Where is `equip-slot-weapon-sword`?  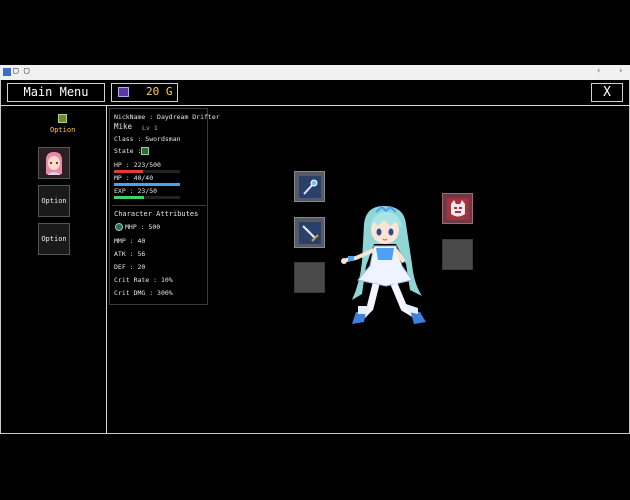
equip-slot-weapon-sword is located at coordinates (309, 232).